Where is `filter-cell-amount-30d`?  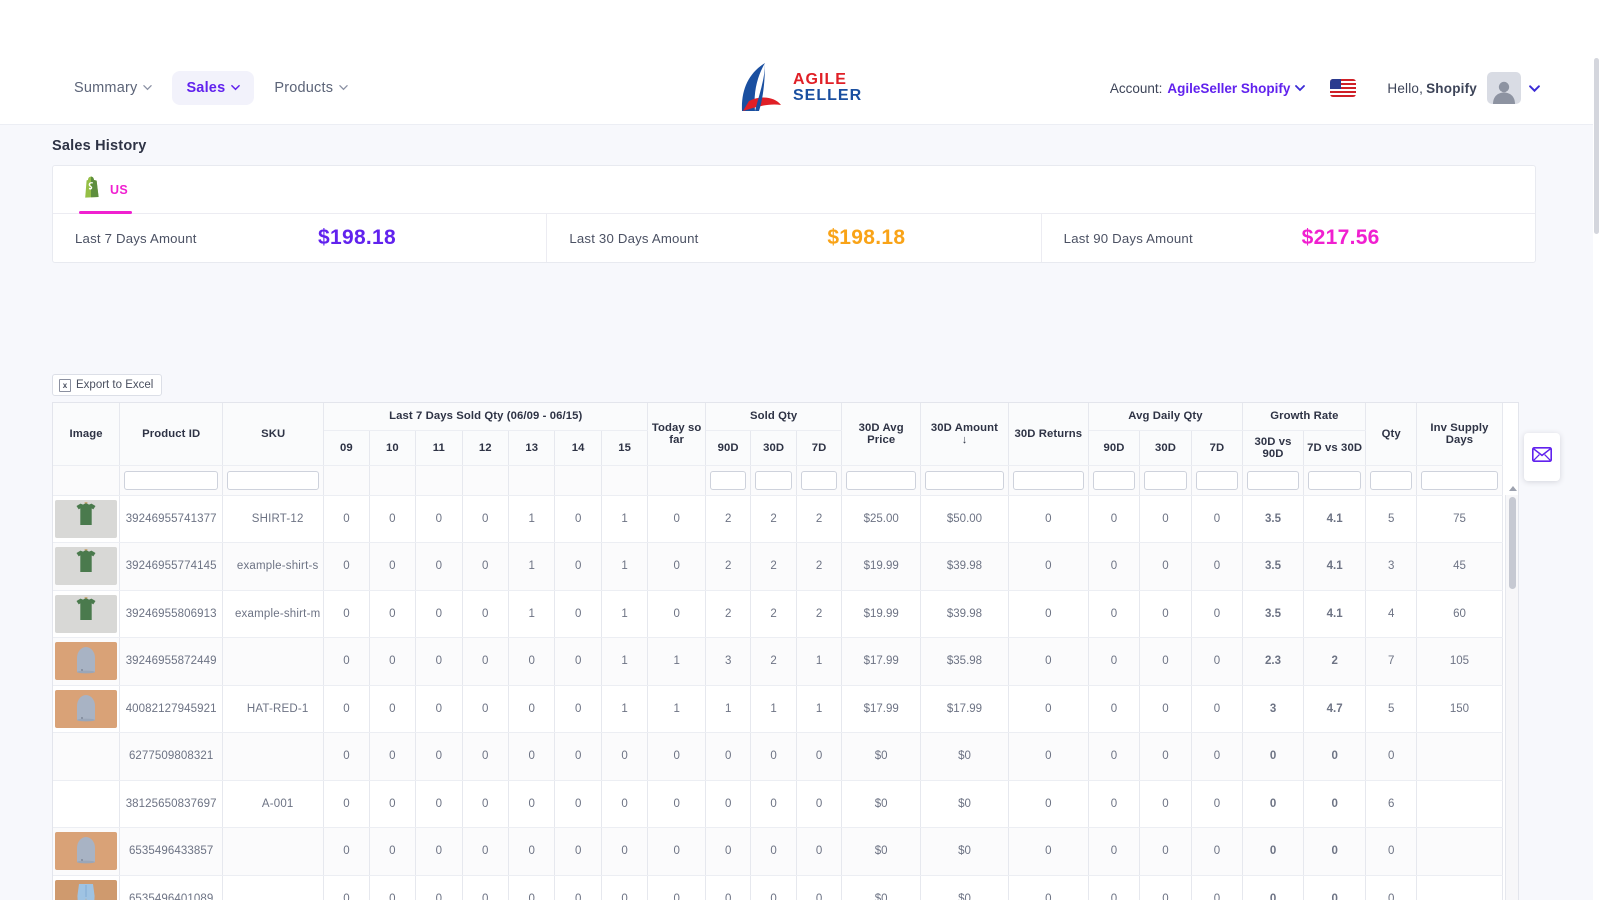
filter-cell-amount-30d is located at coordinates (964, 480).